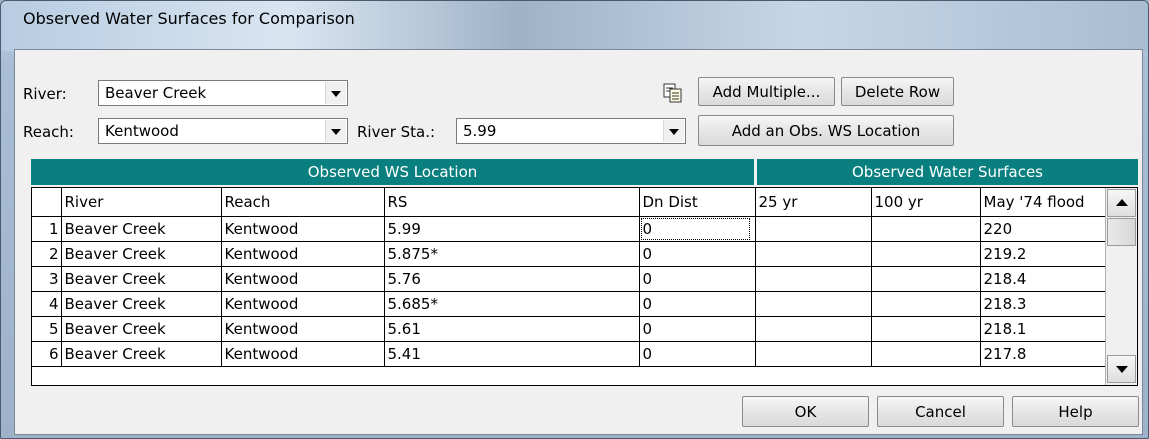  Describe the element at coordinates (223, 93) in the screenshot. I see `river-select: Beaver Creek` at that location.